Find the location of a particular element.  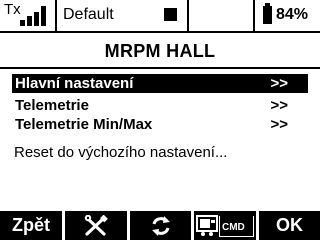

battery-indicator: 84% is located at coordinates (287, 15).